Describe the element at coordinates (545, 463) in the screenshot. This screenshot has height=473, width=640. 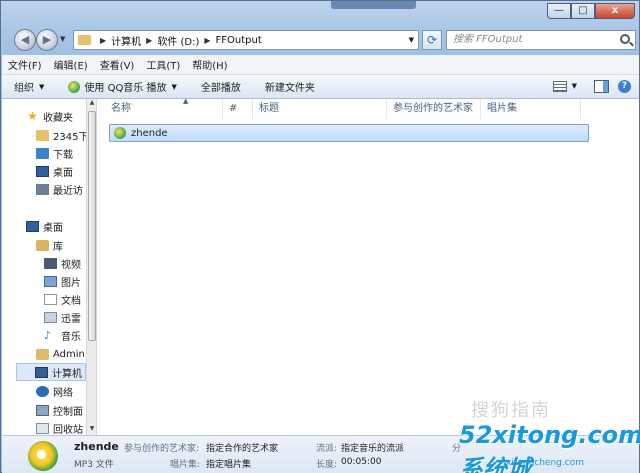
I see `site-sub-watermark: xitongcheng.com` at that location.